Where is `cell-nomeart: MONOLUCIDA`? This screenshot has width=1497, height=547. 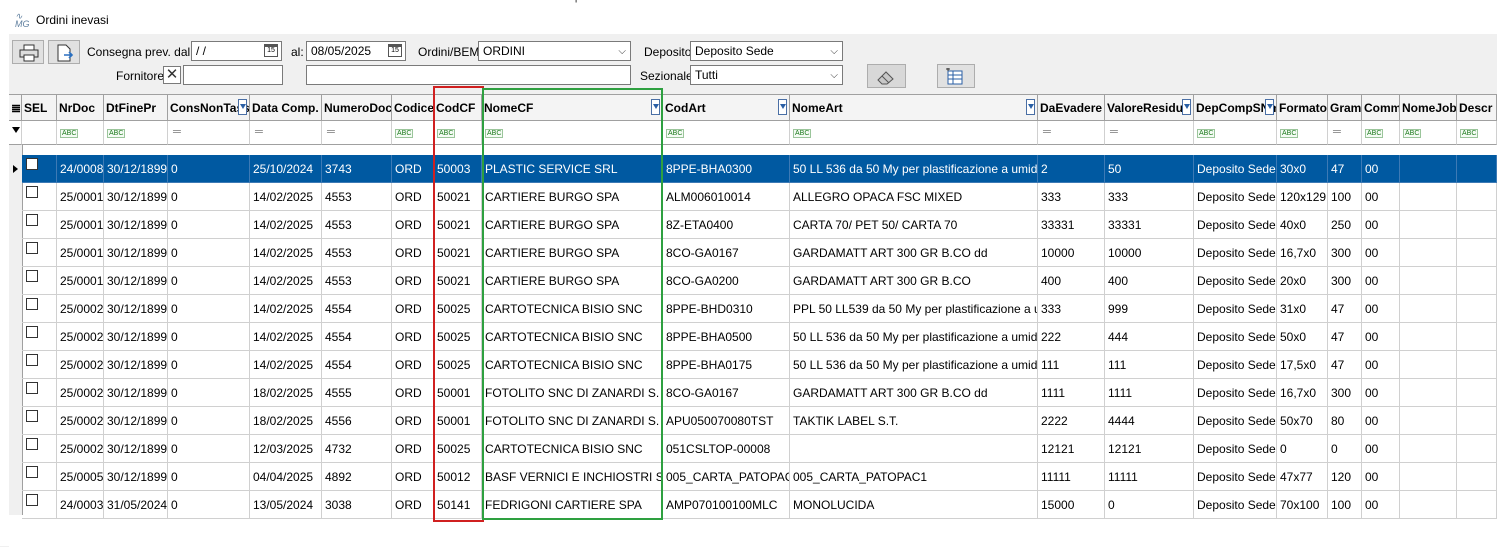
cell-nomeart: MONOLUCIDA is located at coordinates (914, 505).